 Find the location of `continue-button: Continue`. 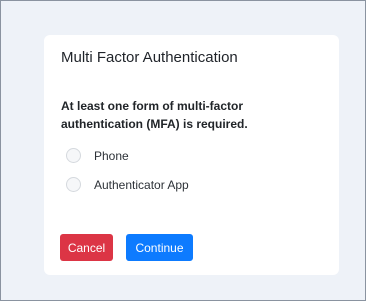

continue-button: Continue is located at coordinates (159, 247).